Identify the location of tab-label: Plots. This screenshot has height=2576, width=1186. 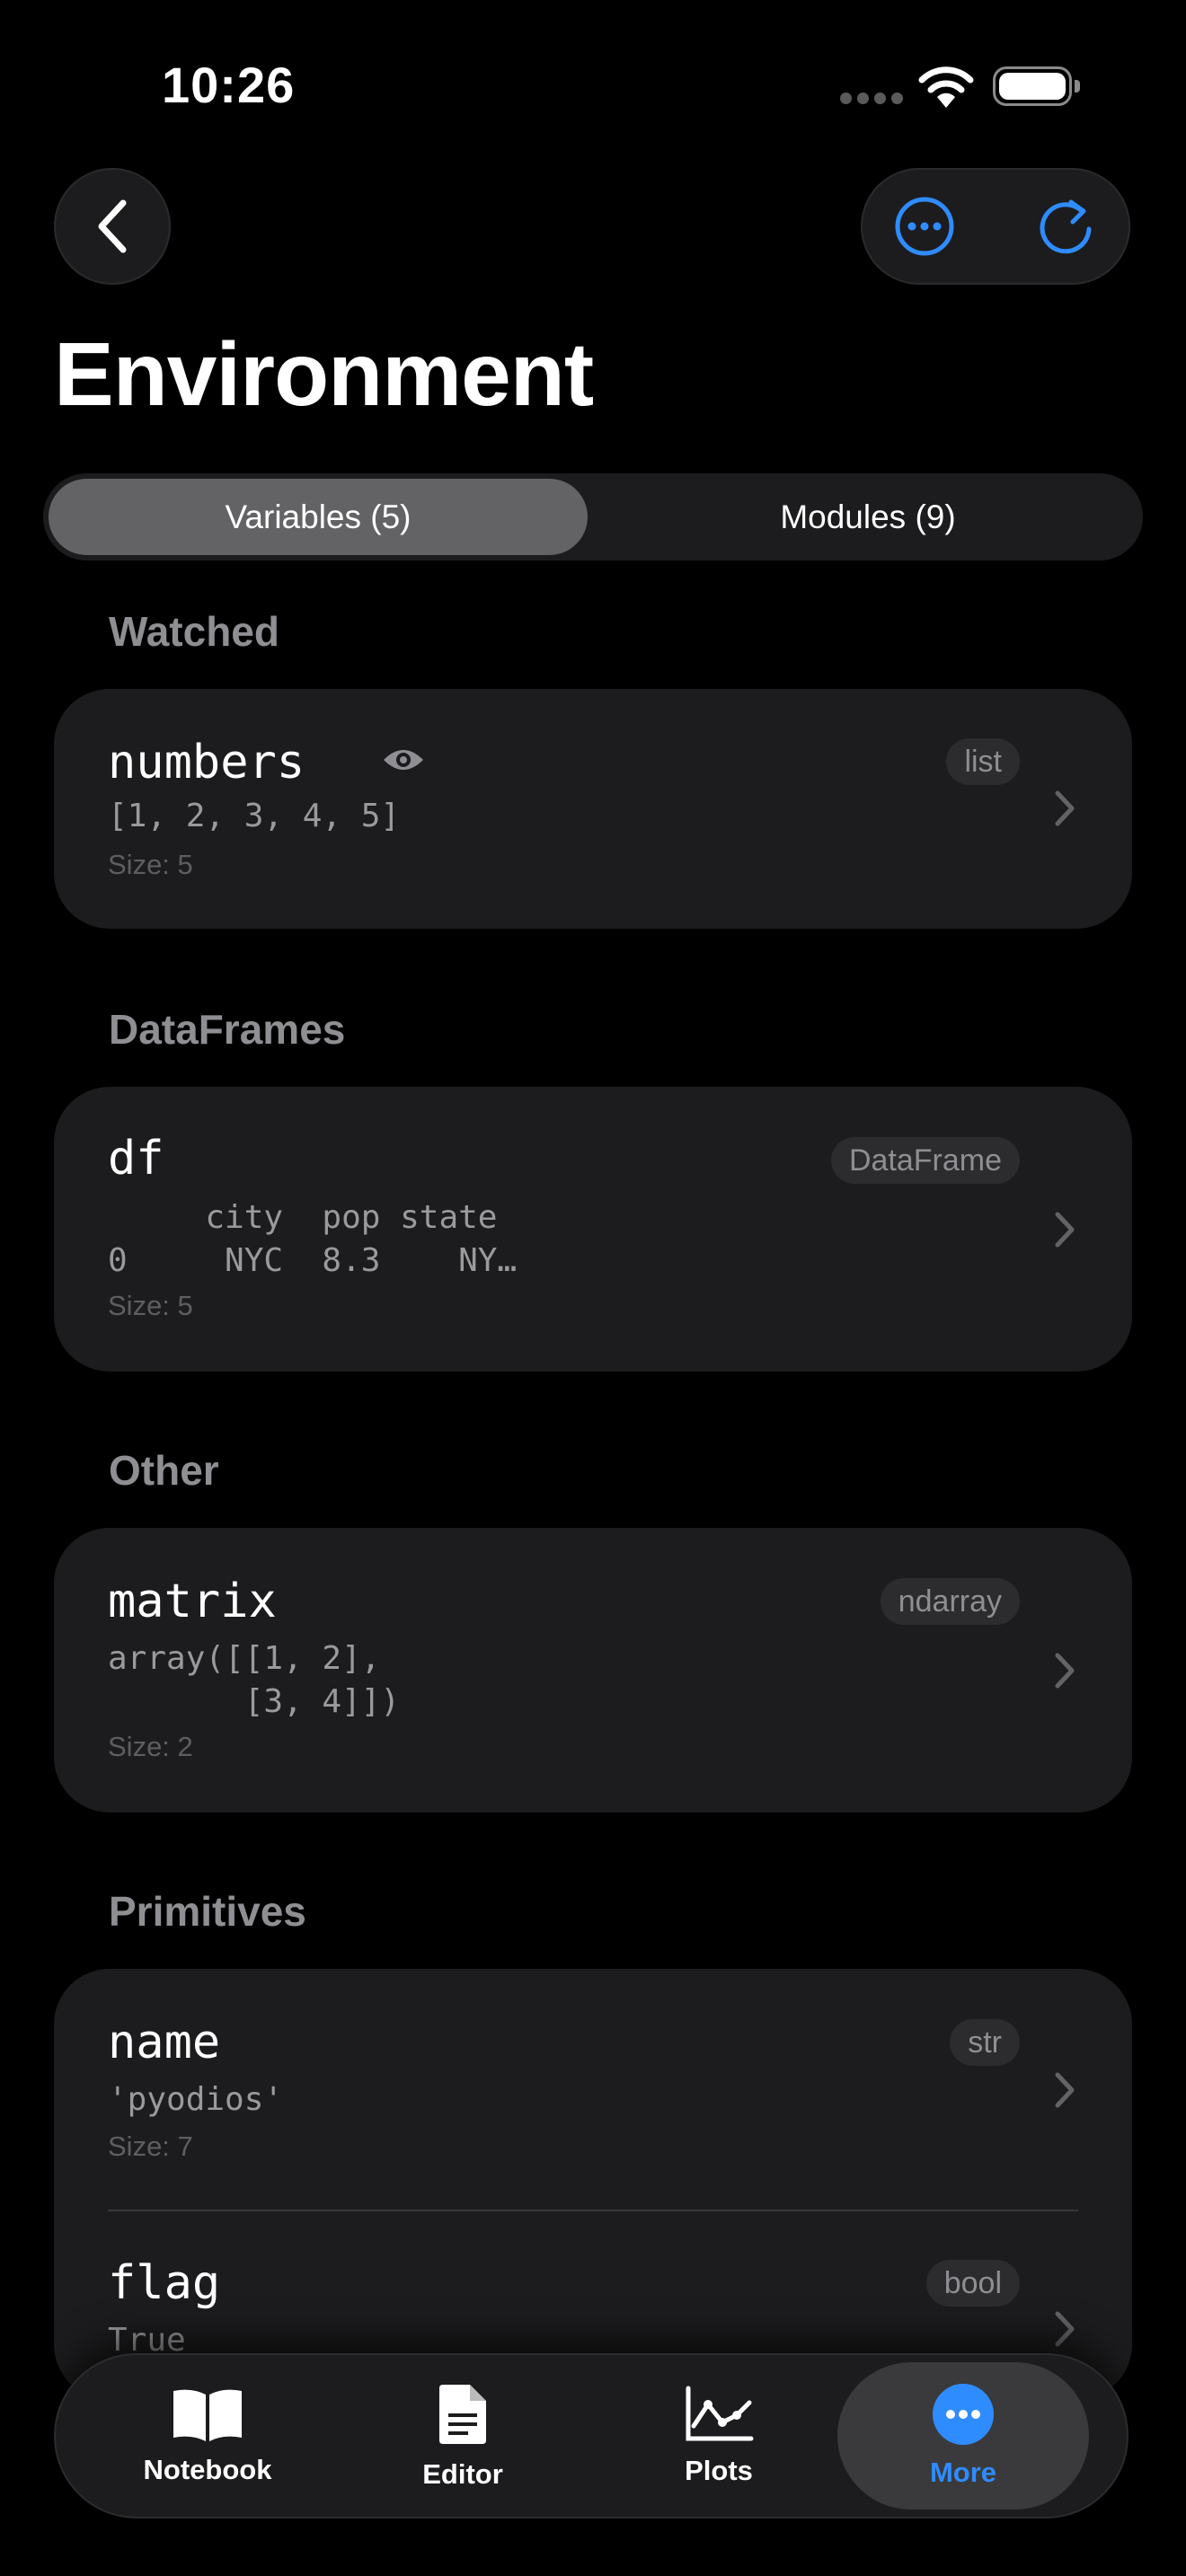
(719, 2470).